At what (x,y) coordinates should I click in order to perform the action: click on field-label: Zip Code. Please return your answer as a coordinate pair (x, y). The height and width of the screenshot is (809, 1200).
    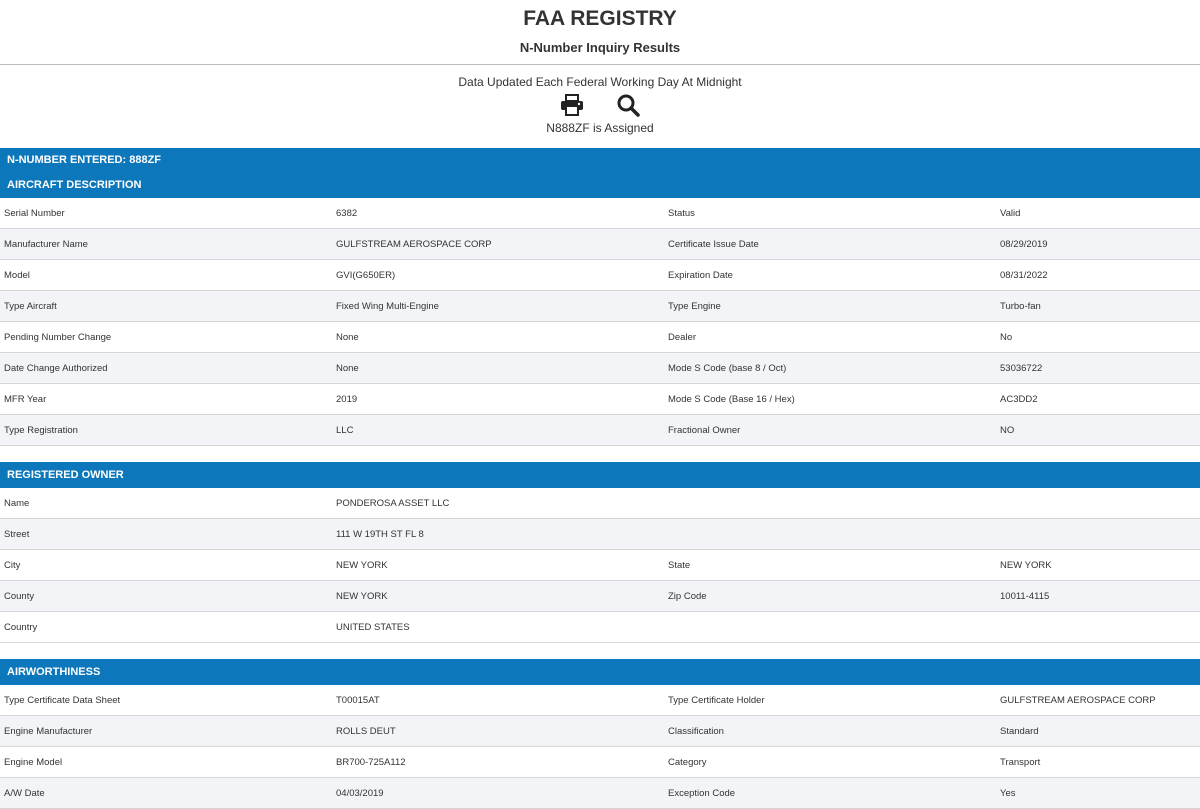
    Looking at the image, I should click on (830, 596).